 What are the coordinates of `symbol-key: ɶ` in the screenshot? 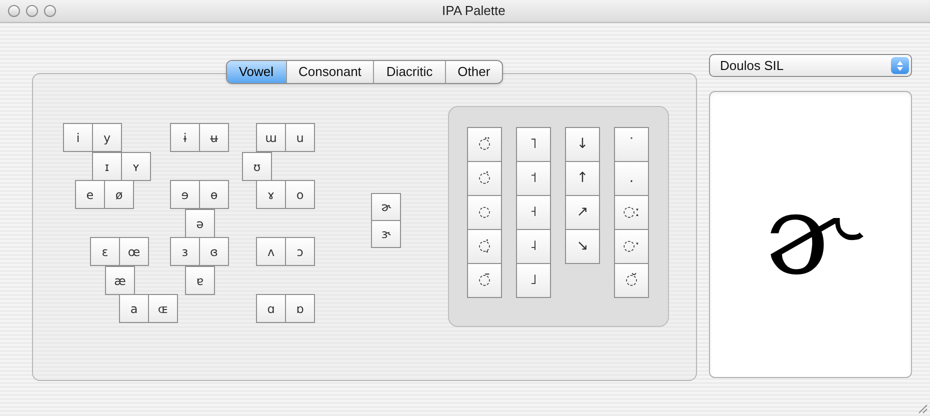 It's located at (163, 308).